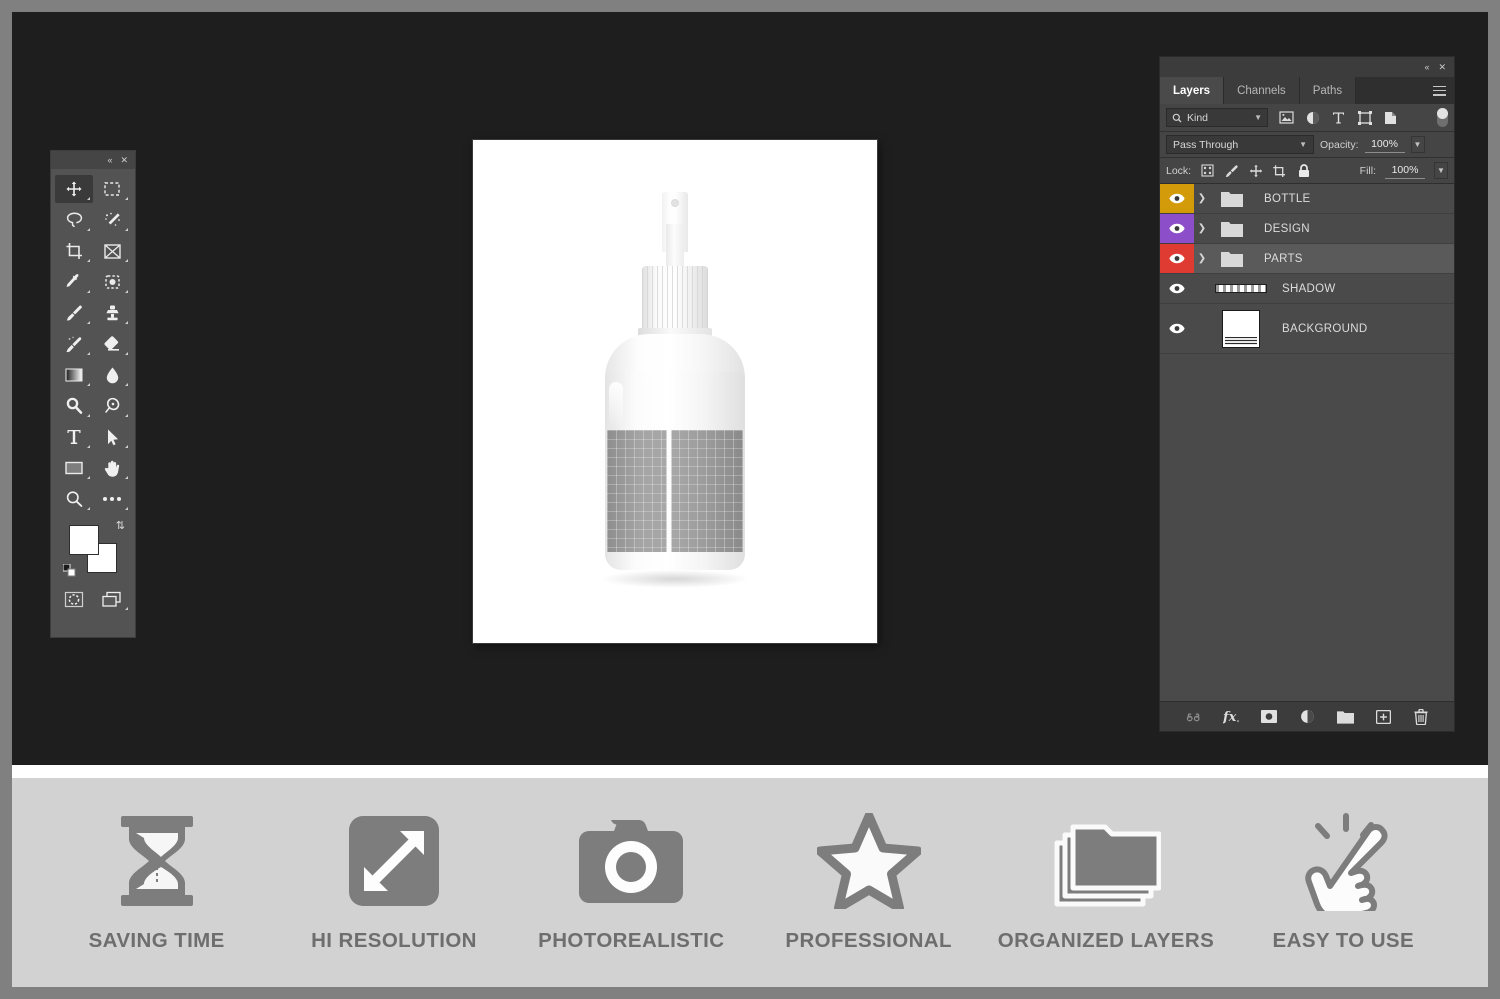 This screenshot has height=999, width=1500. What do you see at coordinates (1207, 170) in the screenshot?
I see `lock-transparent-pixels-icon` at bounding box center [1207, 170].